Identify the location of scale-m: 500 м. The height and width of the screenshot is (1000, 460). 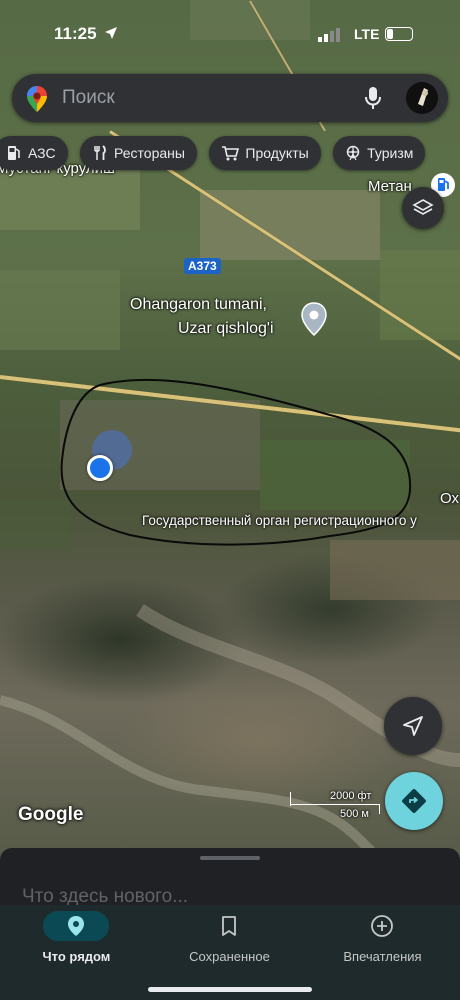
(354, 814).